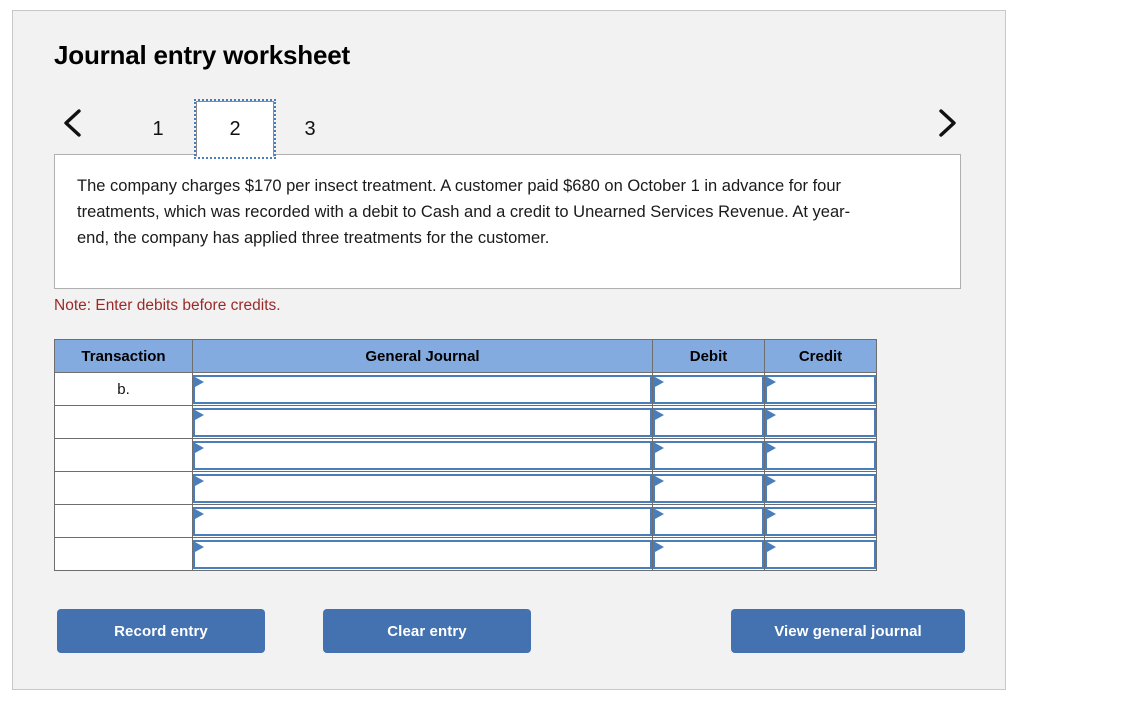 The image size is (1130, 714). What do you see at coordinates (820, 356) in the screenshot?
I see `column-header-credit: Credit` at bounding box center [820, 356].